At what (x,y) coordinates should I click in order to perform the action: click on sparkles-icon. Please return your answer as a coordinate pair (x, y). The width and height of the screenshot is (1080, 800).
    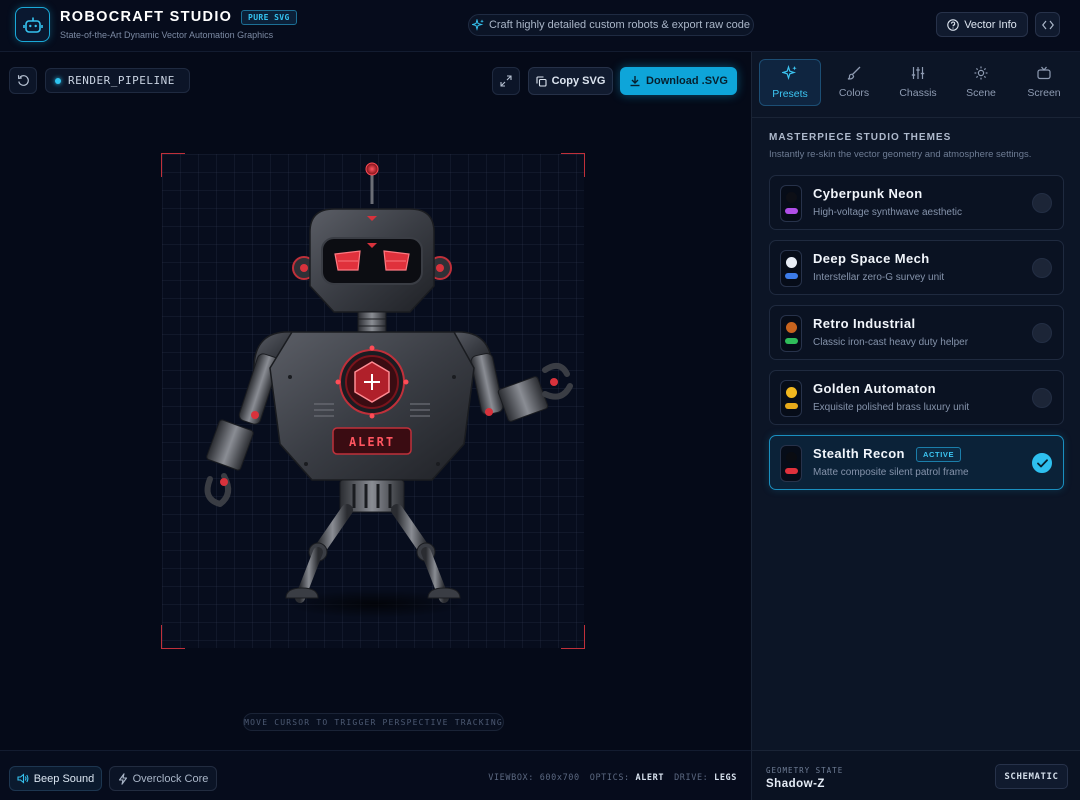
    Looking at the image, I should click on (477, 25).